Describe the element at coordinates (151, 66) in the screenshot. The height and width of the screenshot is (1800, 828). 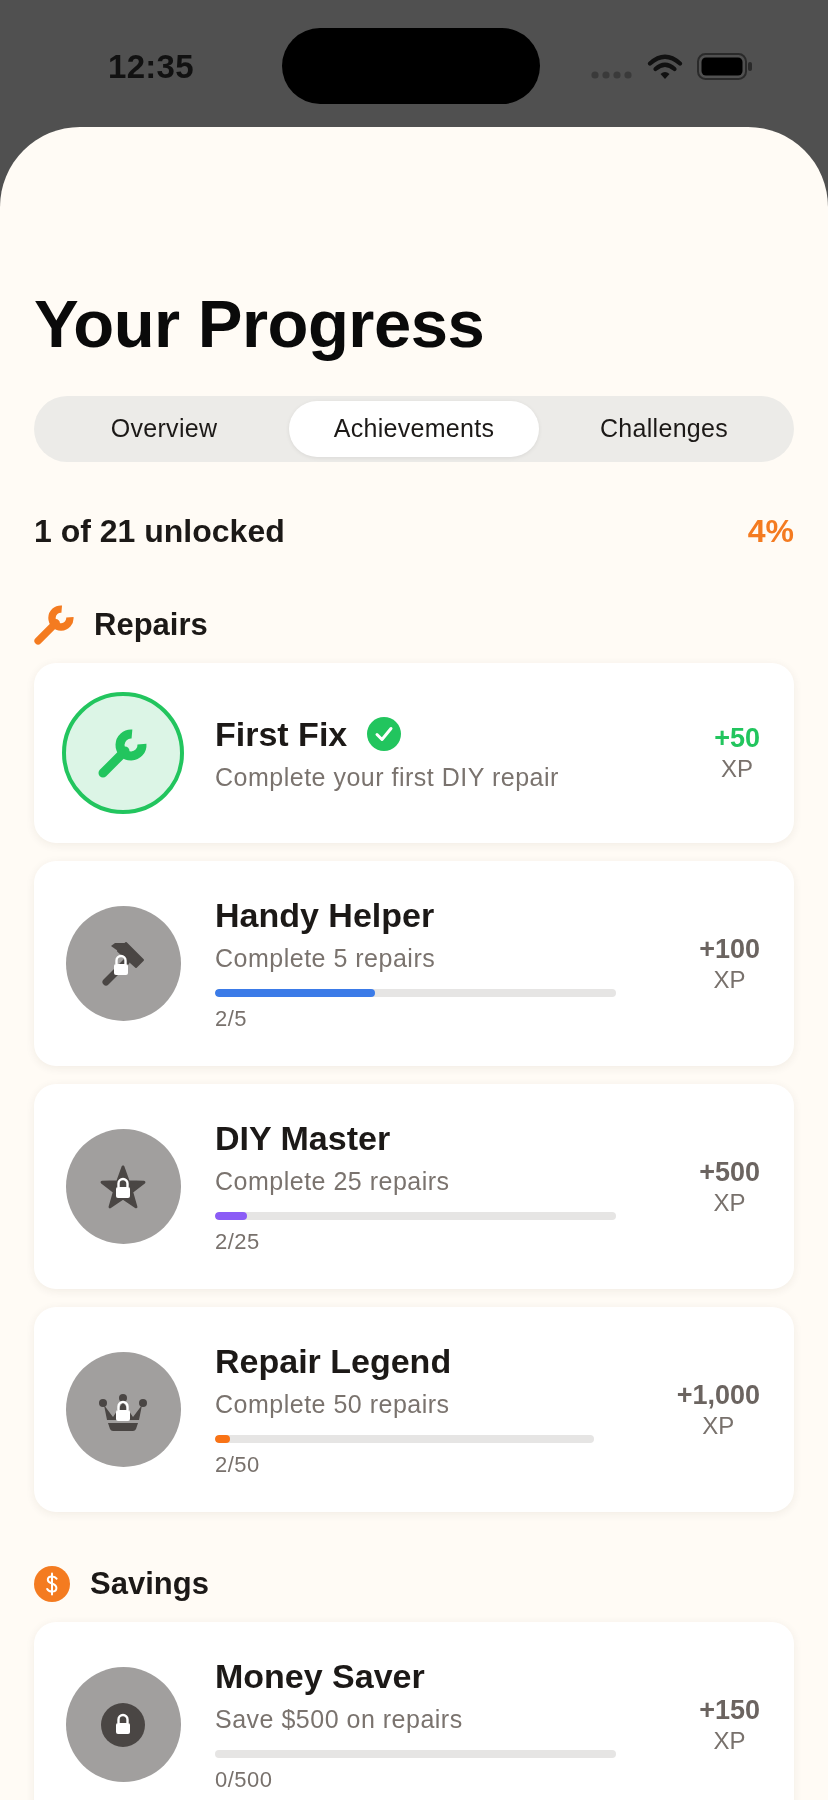
I see `status-time: 12:35` at that location.